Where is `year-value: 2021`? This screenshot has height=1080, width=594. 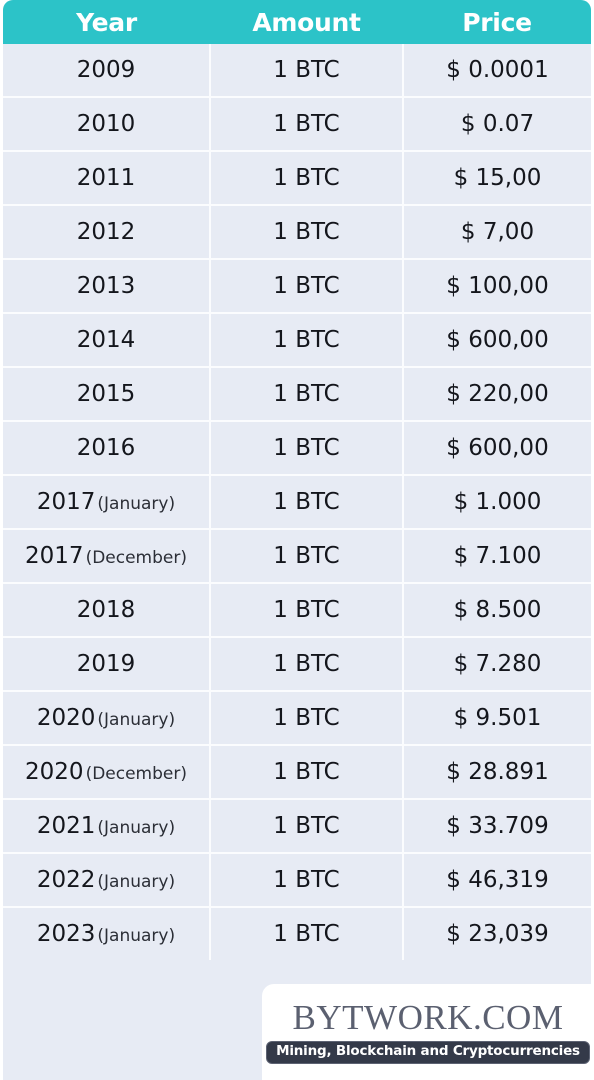 year-value: 2021 is located at coordinates (66, 826).